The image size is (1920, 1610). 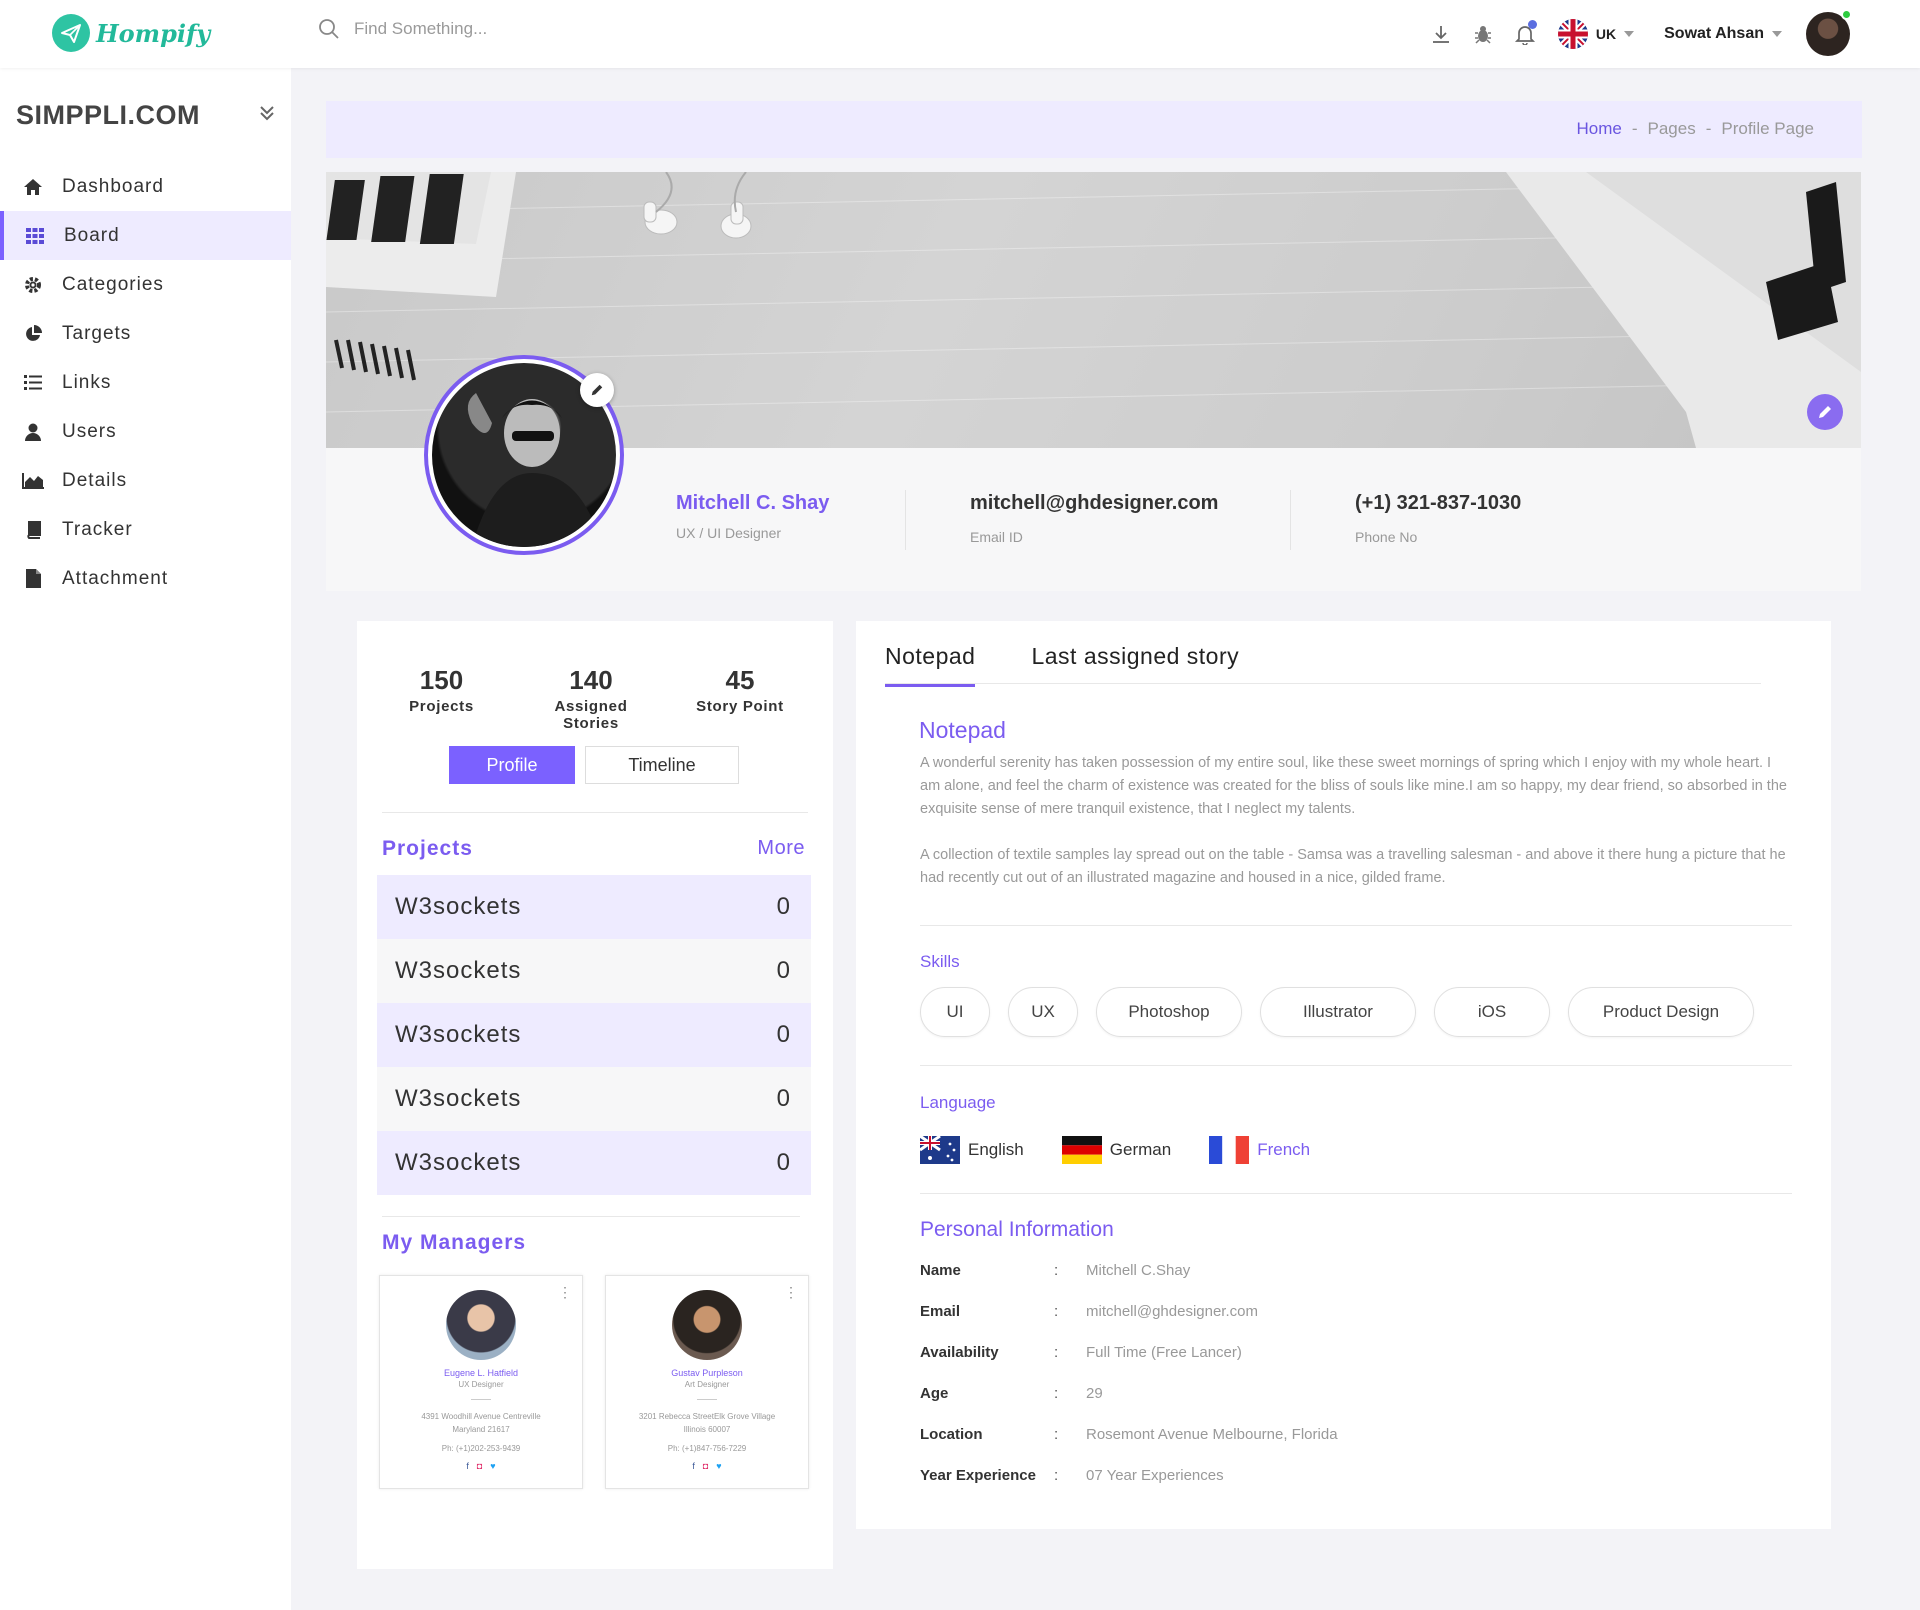 I want to click on personal-info-title: Personal Information, so click(x=1017, y=1229).